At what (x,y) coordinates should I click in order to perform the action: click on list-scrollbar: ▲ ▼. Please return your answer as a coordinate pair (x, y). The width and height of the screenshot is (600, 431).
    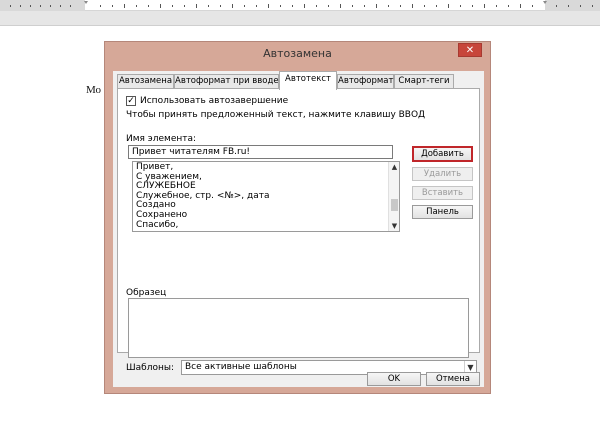
    Looking at the image, I should click on (393, 196).